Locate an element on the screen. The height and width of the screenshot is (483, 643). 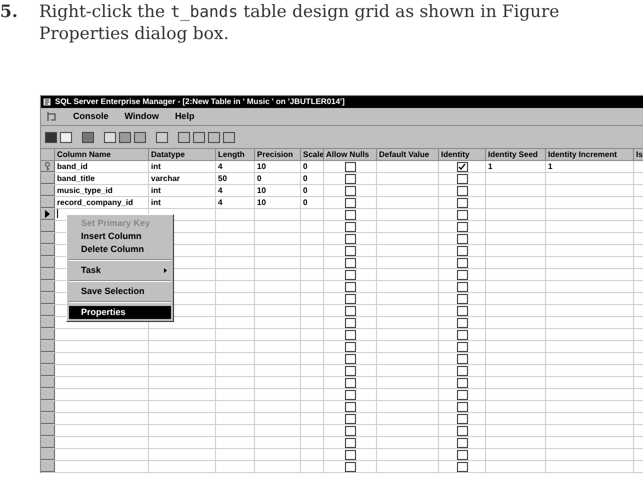
text-cursor is located at coordinates (57, 213).